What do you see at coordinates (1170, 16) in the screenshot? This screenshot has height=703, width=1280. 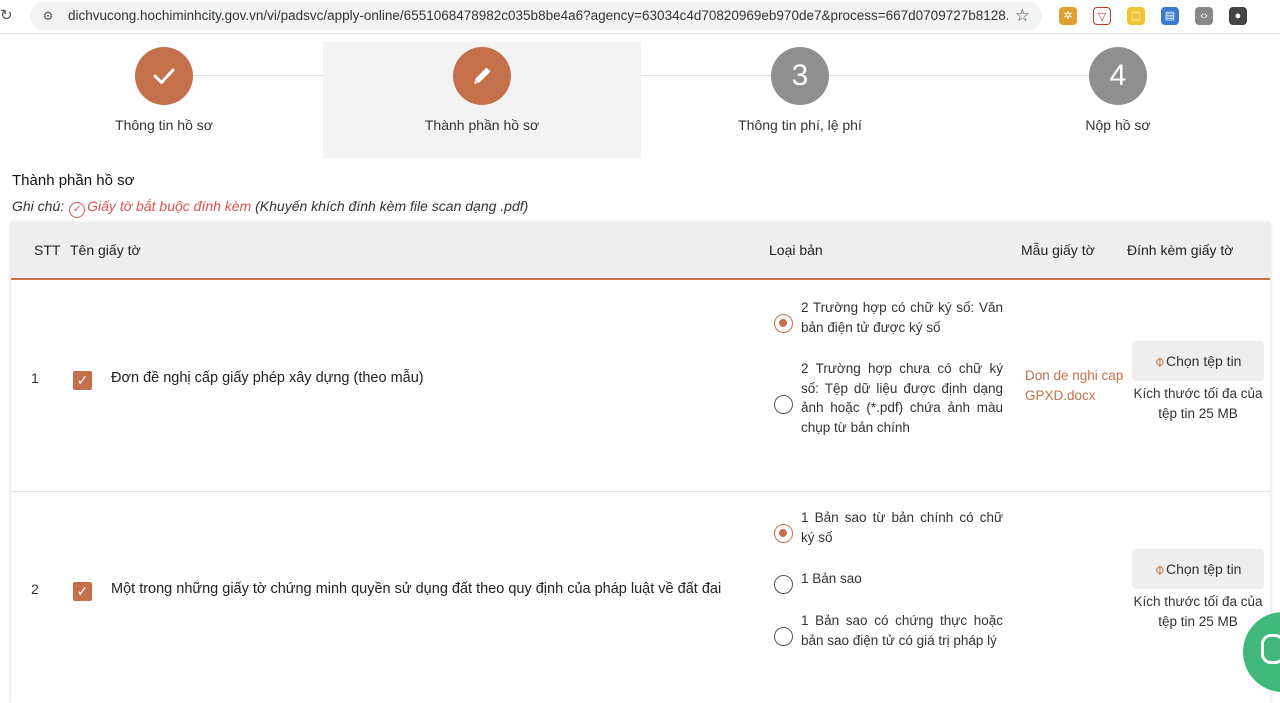 I see `extension-icon: ▤` at bounding box center [1170, 16].